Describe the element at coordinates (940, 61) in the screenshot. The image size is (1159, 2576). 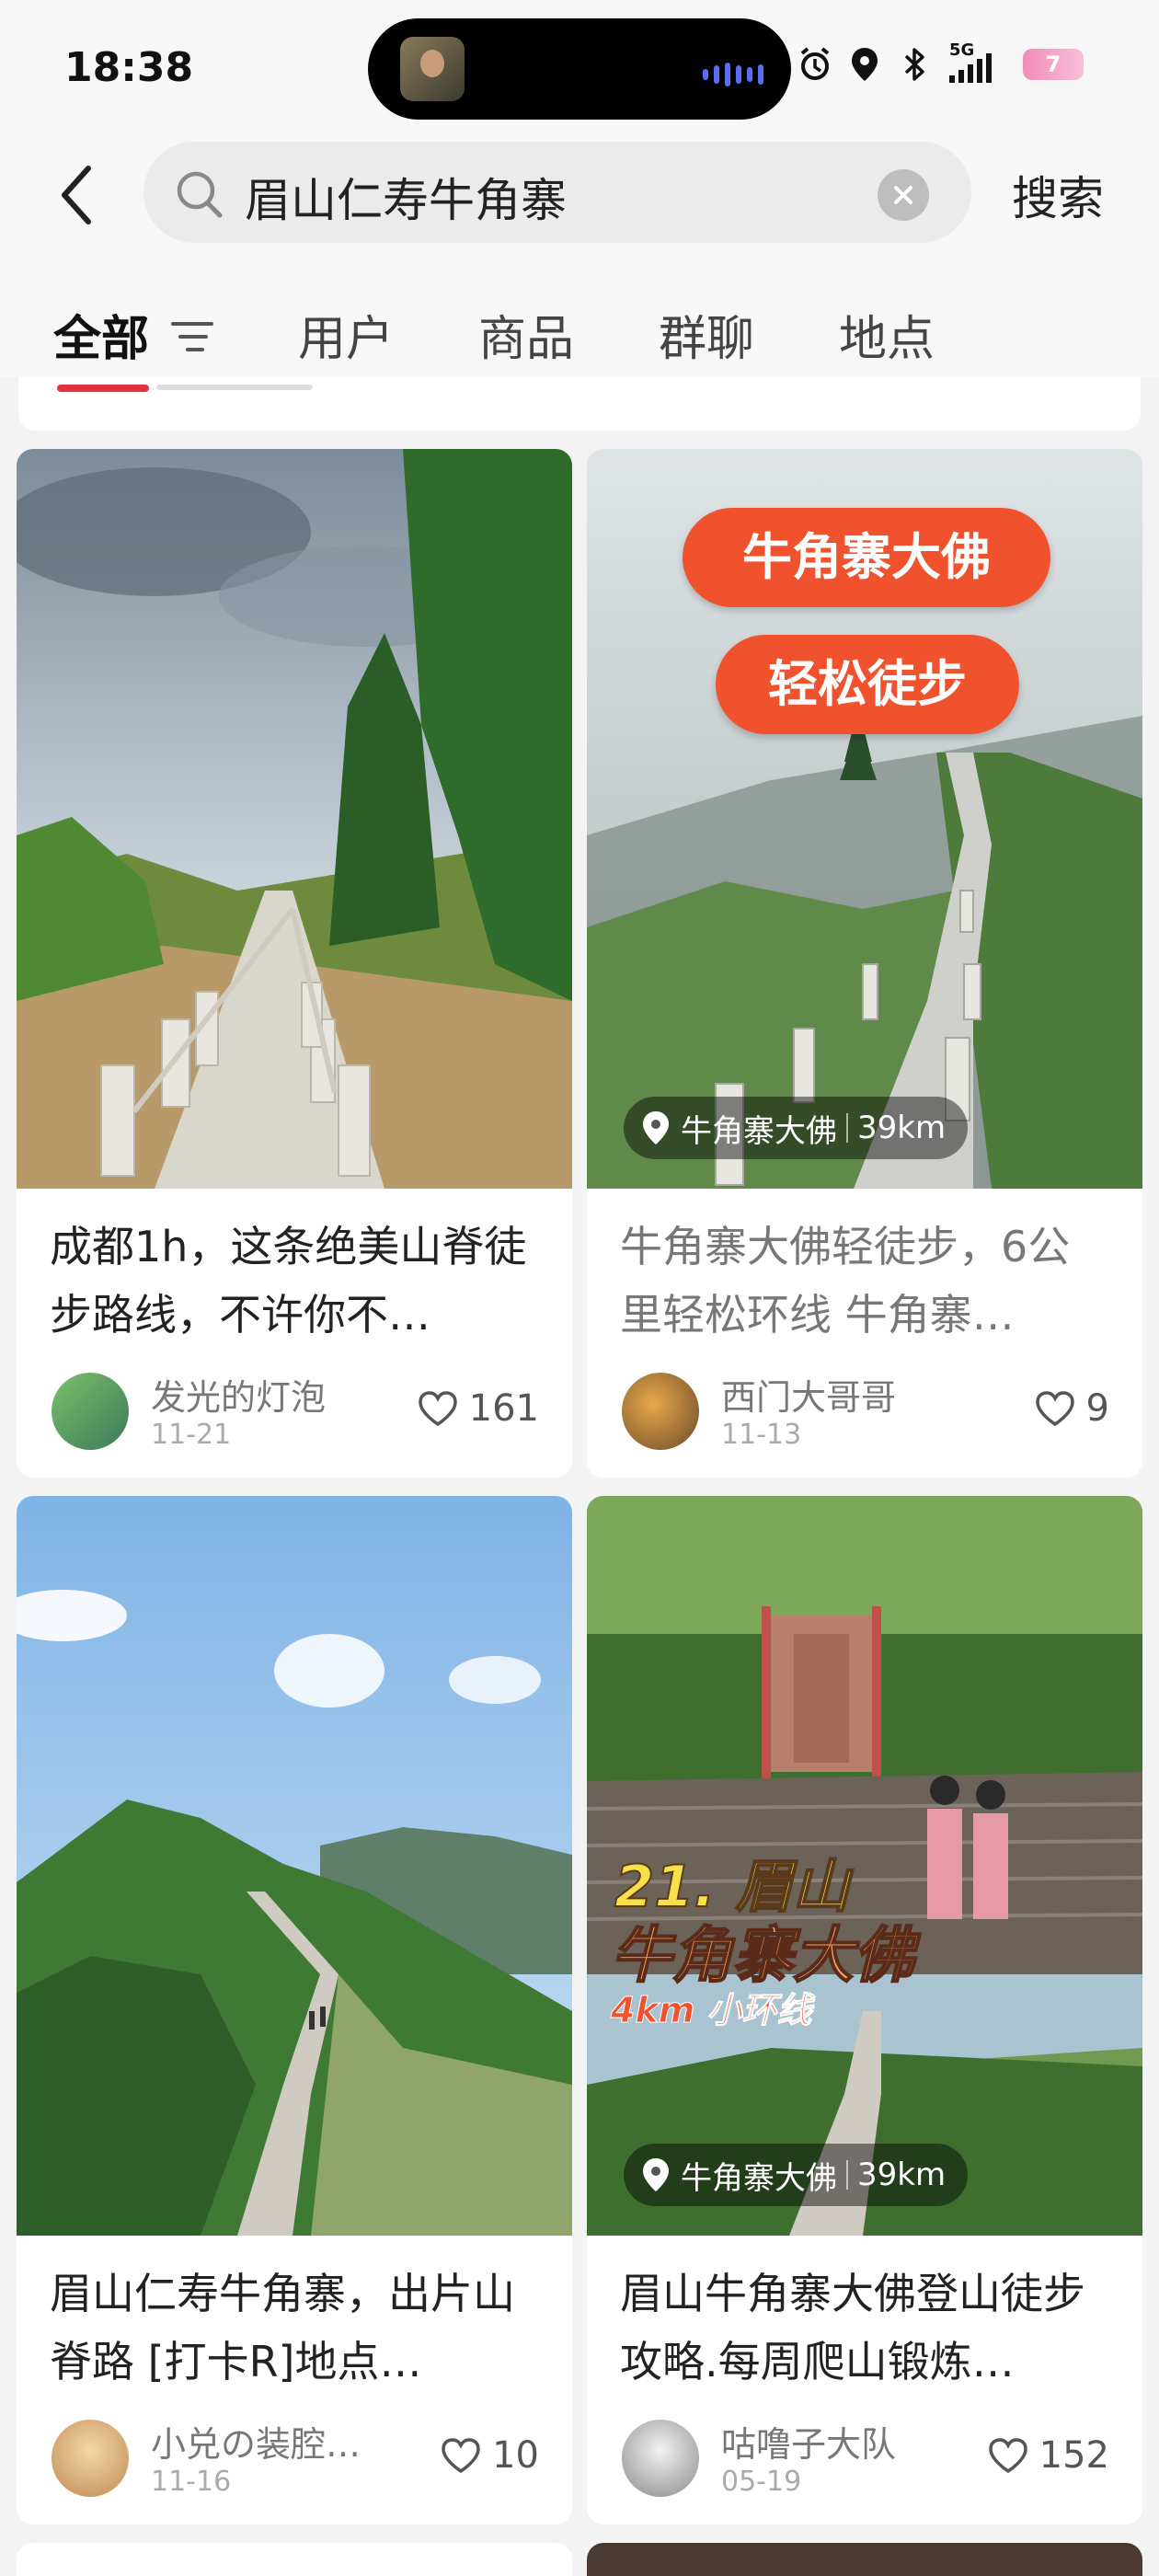
I see `status-icons: 5G 7` at that location.